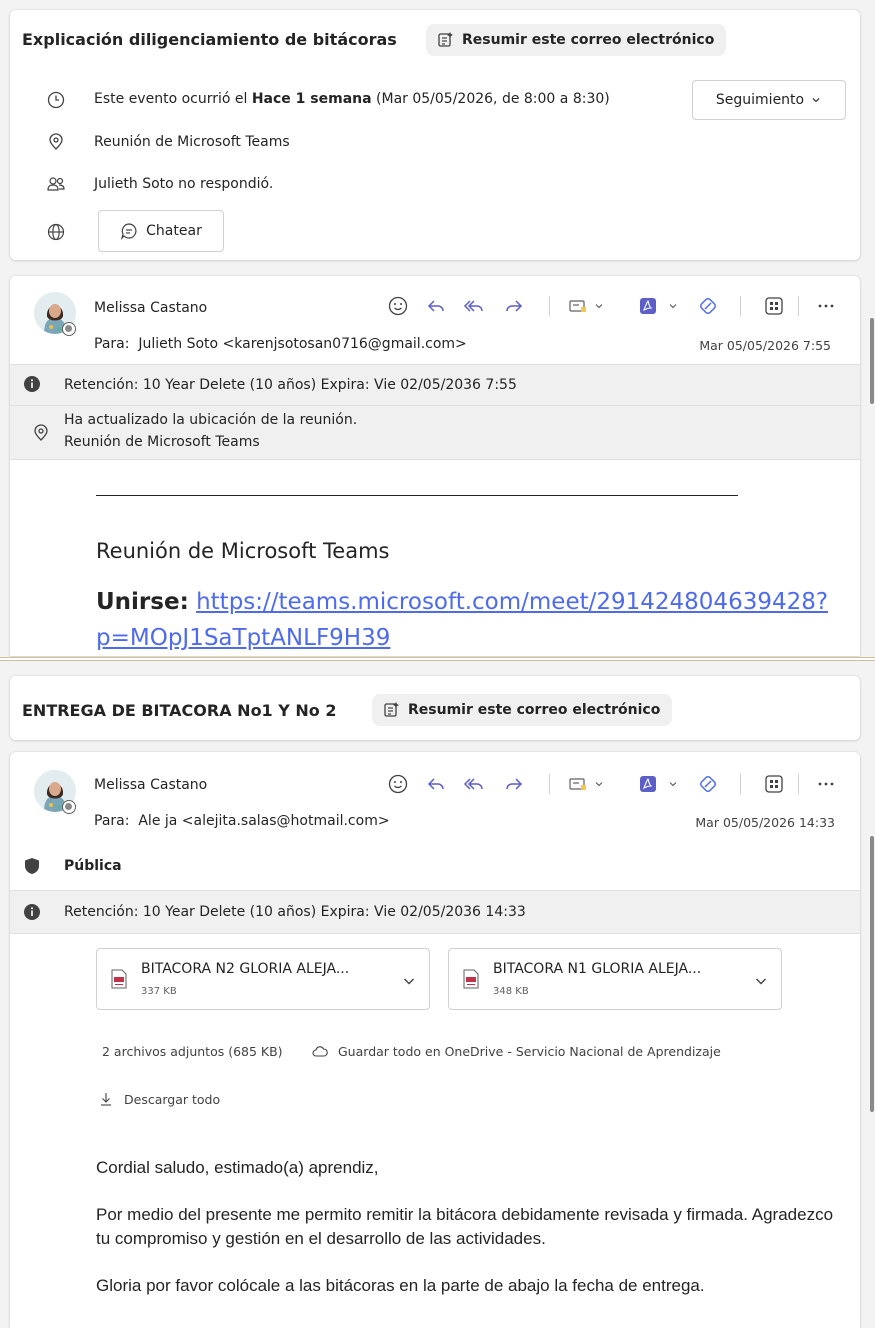 The image size is (875, 1328). What do you see at coordinates (311, 99) in the screenshot?
I see `event-relative-time: Hace 1 semana` at bounding box center [311, 99].